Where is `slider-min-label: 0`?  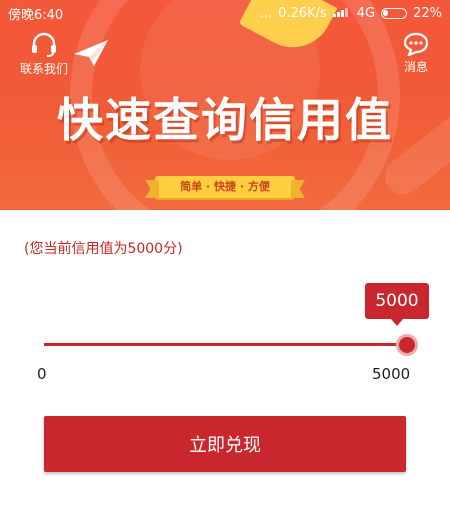 slider-min-label: 0 is located at coordinates (42, 374).